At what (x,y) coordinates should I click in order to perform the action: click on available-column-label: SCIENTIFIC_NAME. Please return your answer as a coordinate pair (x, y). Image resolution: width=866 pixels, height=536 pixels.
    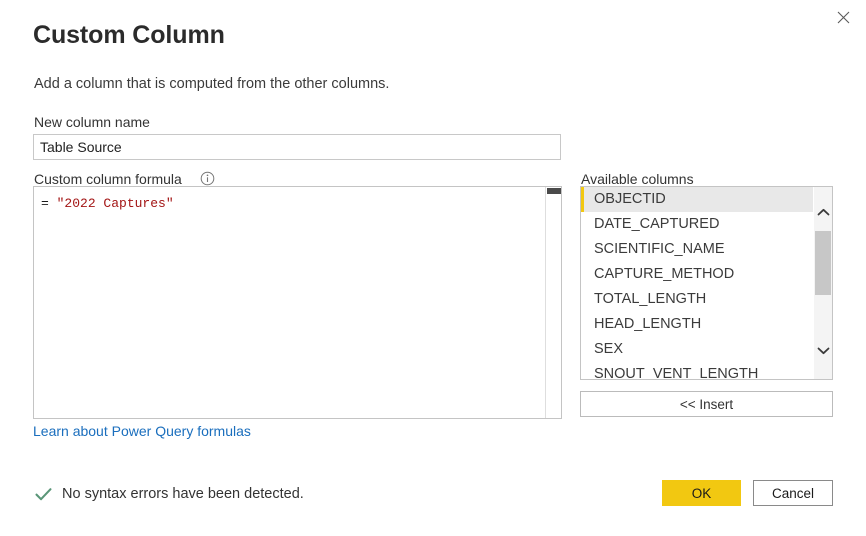
    Looking at the image, I should click on (659, 249).